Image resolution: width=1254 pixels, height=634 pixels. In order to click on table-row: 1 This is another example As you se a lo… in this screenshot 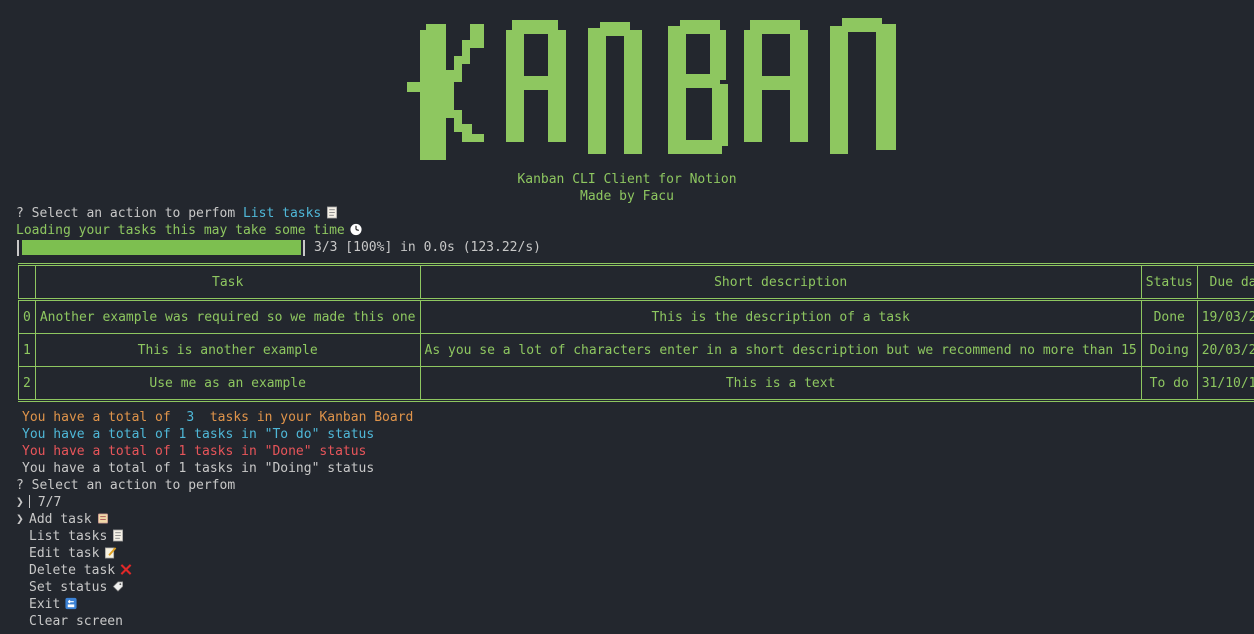, I will do `click(636, 350)`.